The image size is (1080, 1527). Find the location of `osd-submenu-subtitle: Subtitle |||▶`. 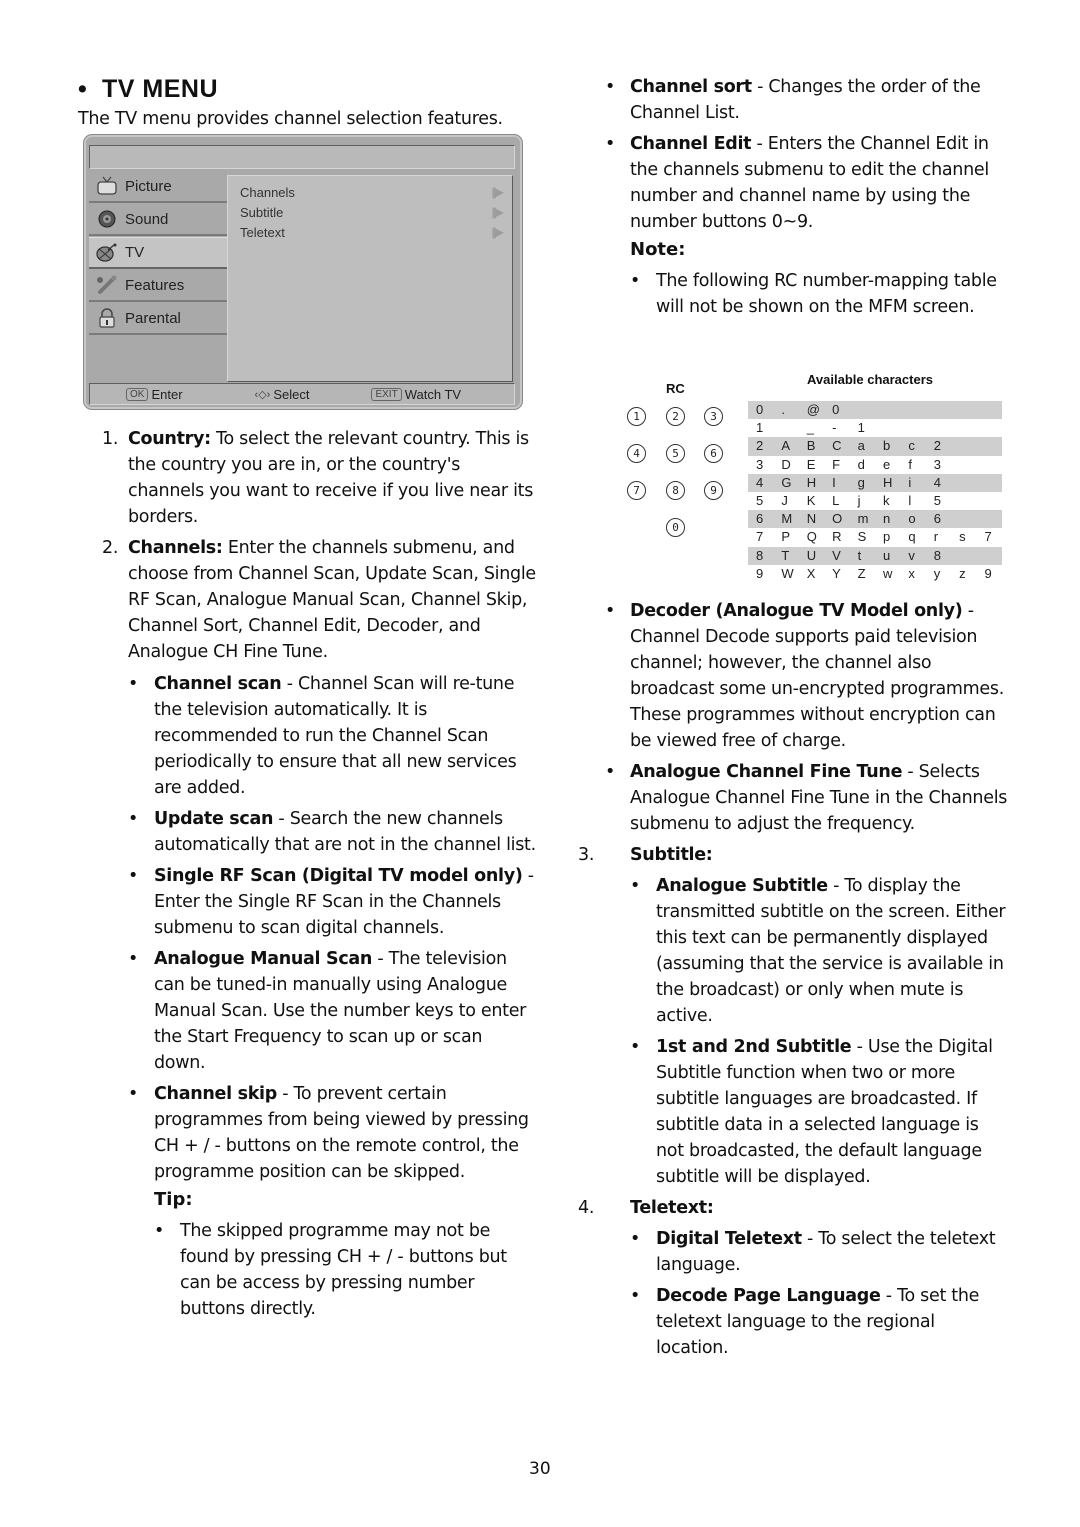

osd-submenu-subtitle: Subtitle |||▶ is located at coordinates (370, 212).